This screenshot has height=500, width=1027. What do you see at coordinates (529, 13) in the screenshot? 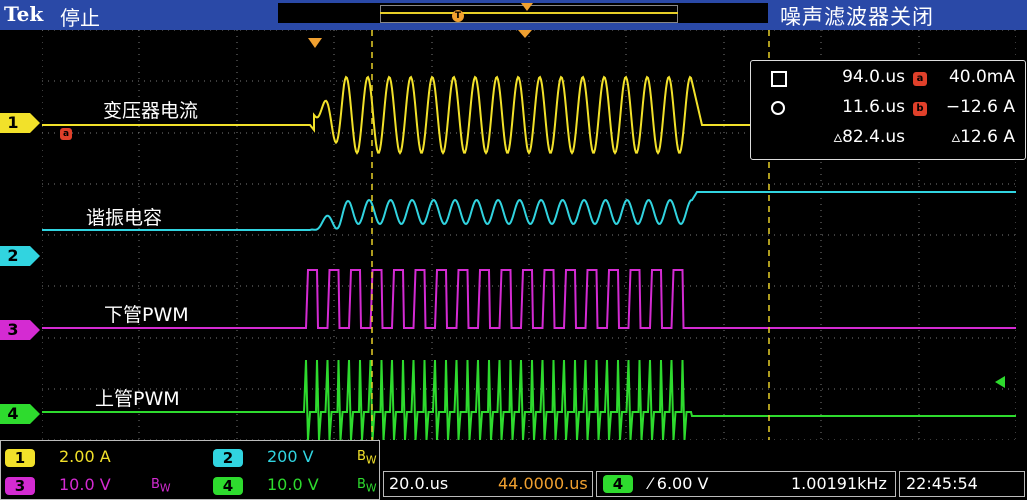
I see `record-trace` at bounding box center [529, 13].